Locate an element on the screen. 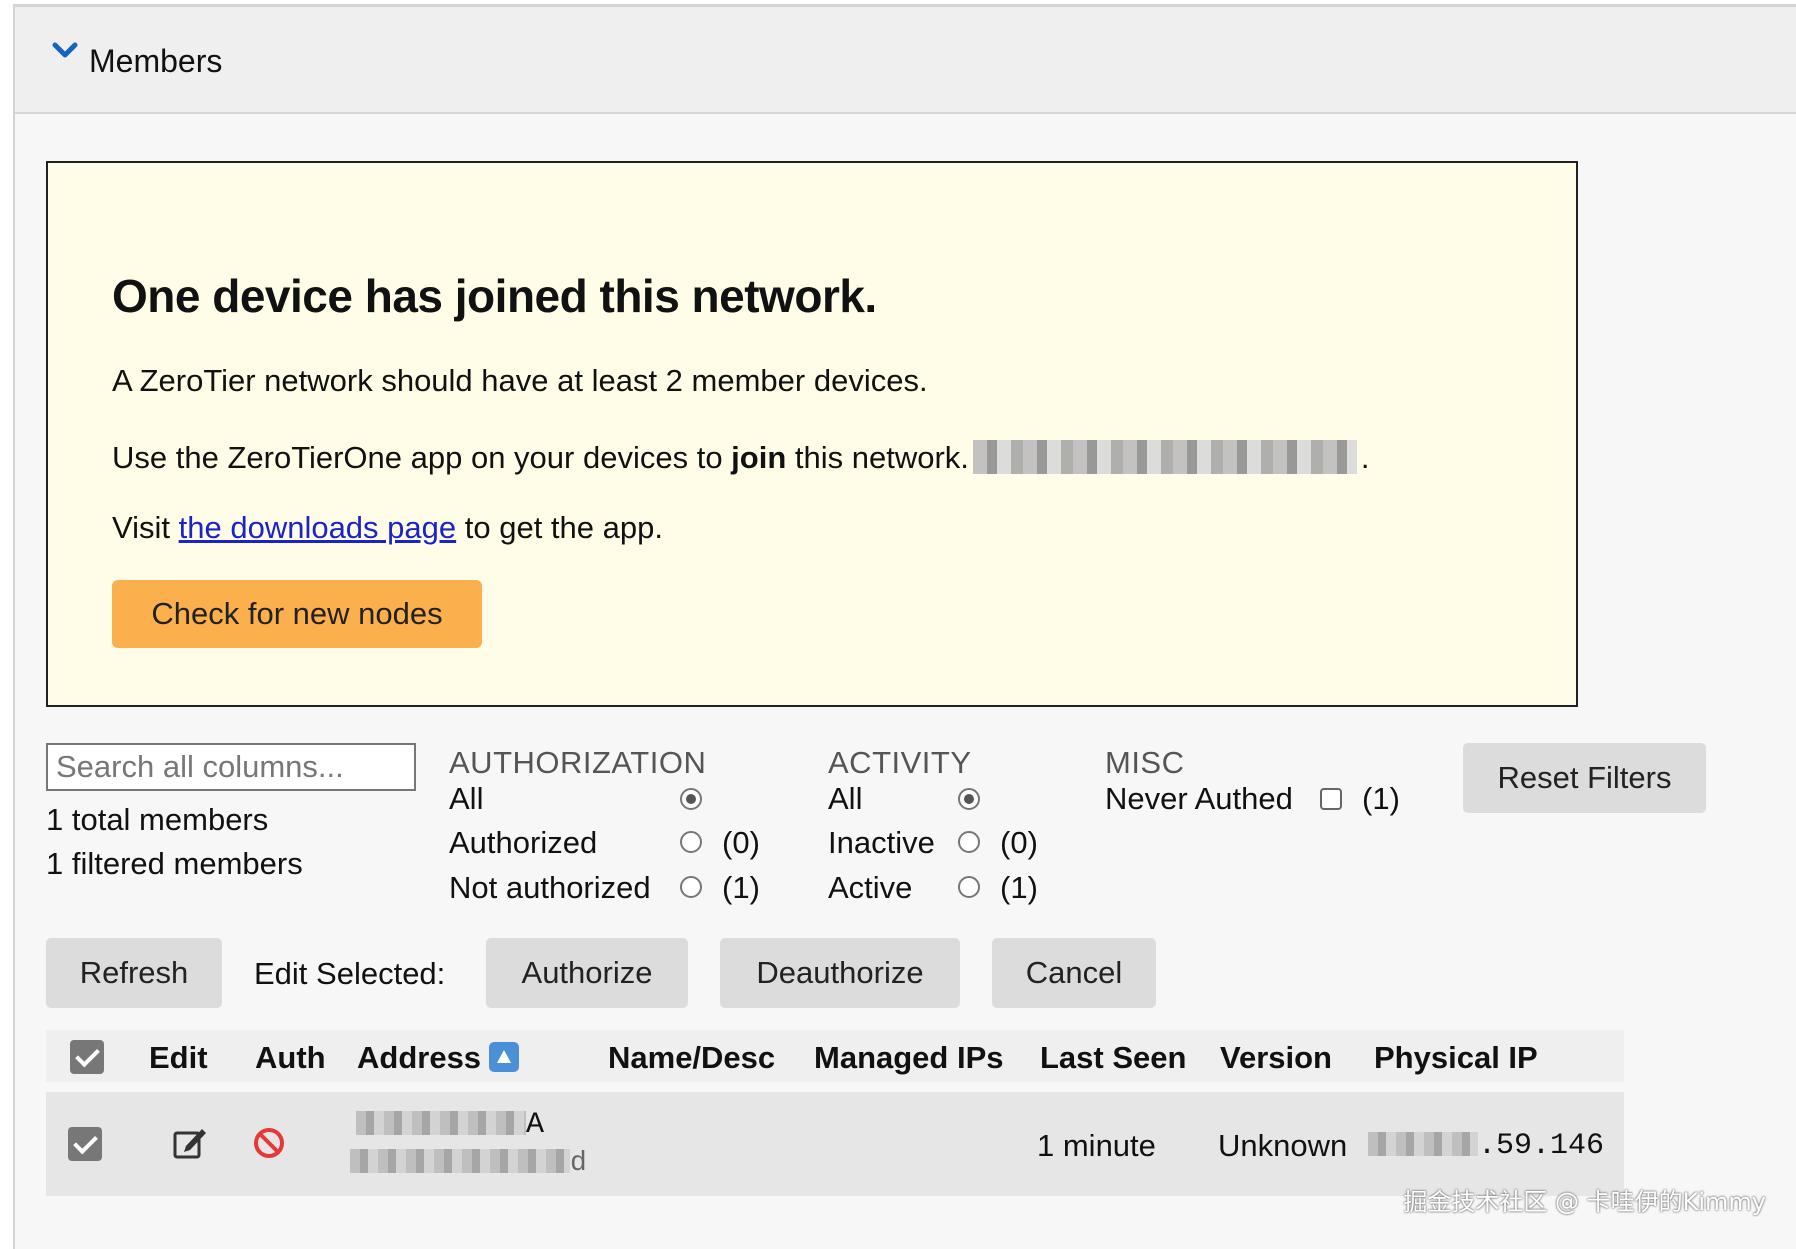 Image resolution: width=1796 pixels, height=1249 pixels. total-members-count: 1 total members is located at coordinates (157, 819).